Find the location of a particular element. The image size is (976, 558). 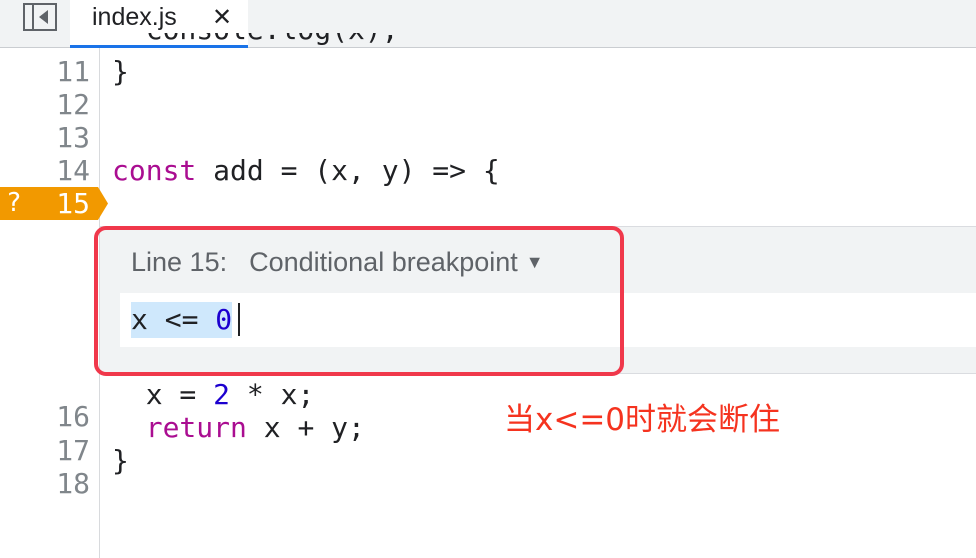

code-line-17: } is located at coordinates (120, 460).